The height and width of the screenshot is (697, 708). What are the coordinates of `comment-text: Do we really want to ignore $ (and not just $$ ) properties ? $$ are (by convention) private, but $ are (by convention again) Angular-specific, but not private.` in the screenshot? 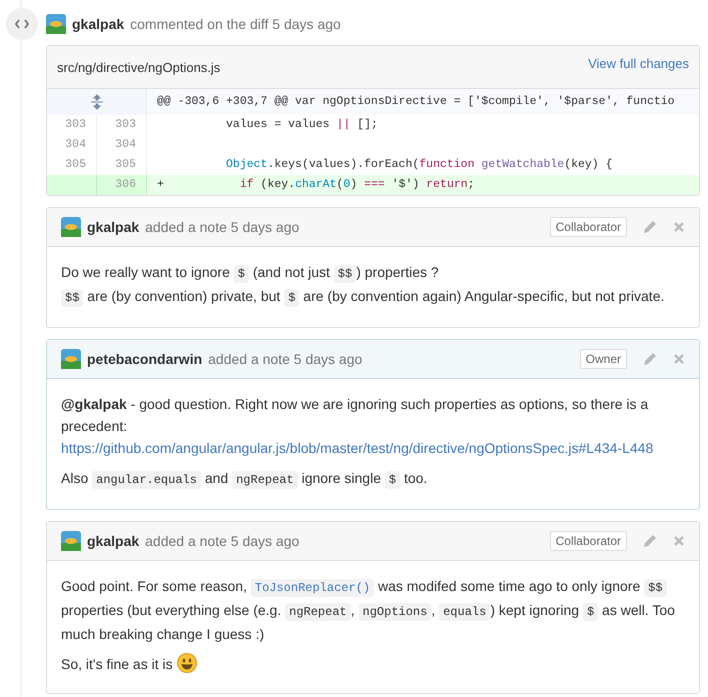 It's located at (363, 286).